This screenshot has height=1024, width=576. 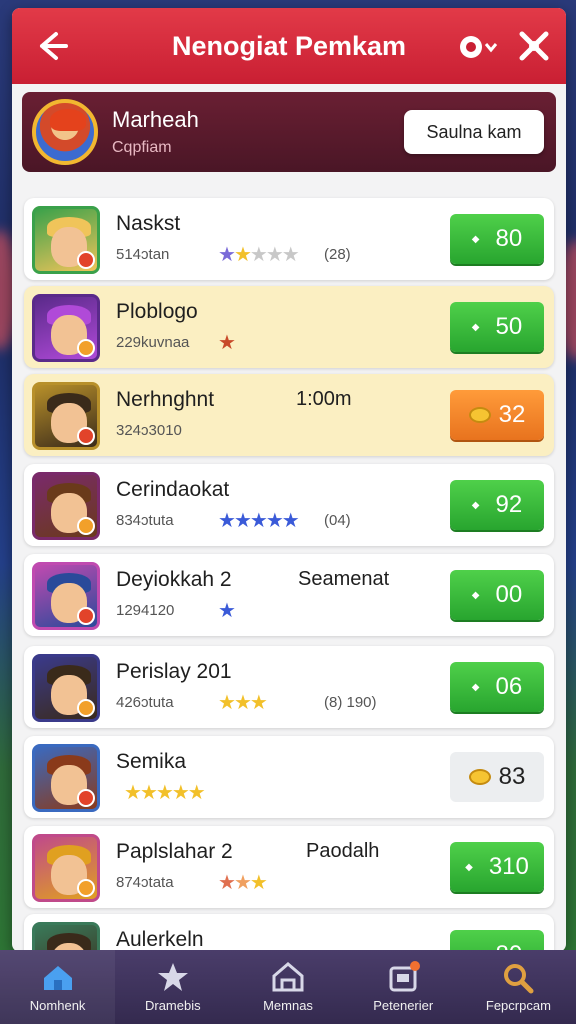 I want to click on price-value: 32, so click(x=512, y=414).